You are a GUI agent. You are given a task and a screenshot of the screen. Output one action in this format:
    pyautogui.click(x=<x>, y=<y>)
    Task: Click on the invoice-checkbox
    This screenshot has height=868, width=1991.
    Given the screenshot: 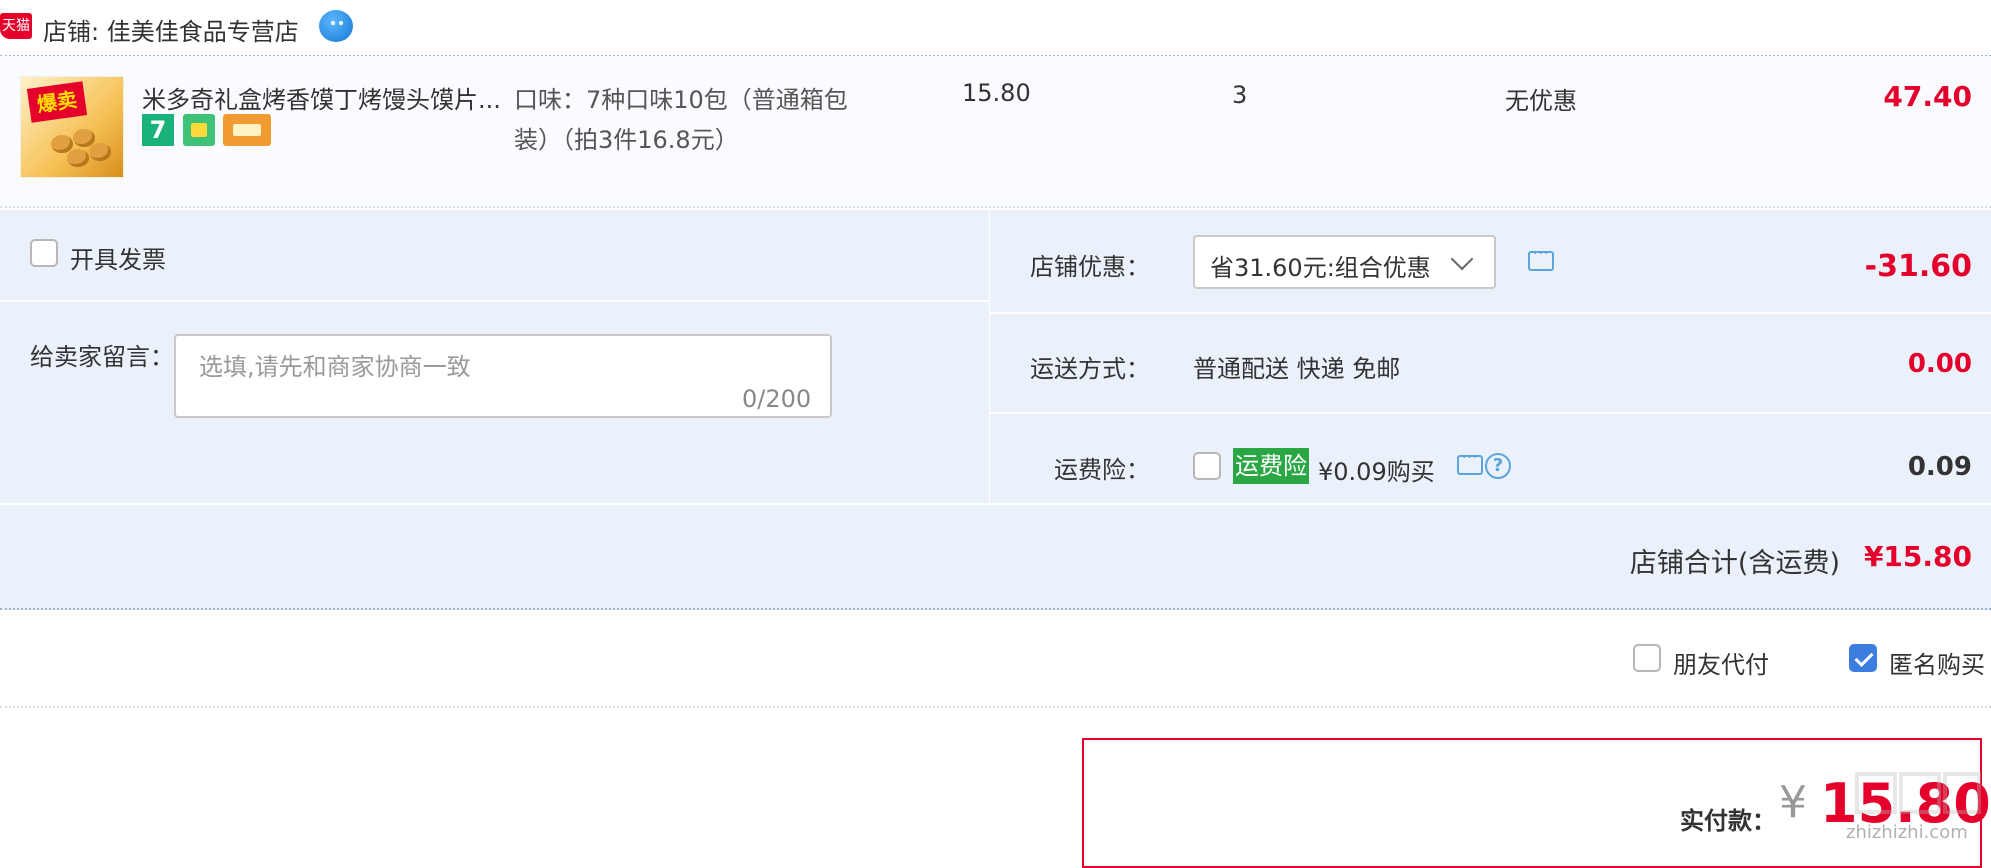 What is the action you would take?
    pyautogui.click(x=44, y=253)
    